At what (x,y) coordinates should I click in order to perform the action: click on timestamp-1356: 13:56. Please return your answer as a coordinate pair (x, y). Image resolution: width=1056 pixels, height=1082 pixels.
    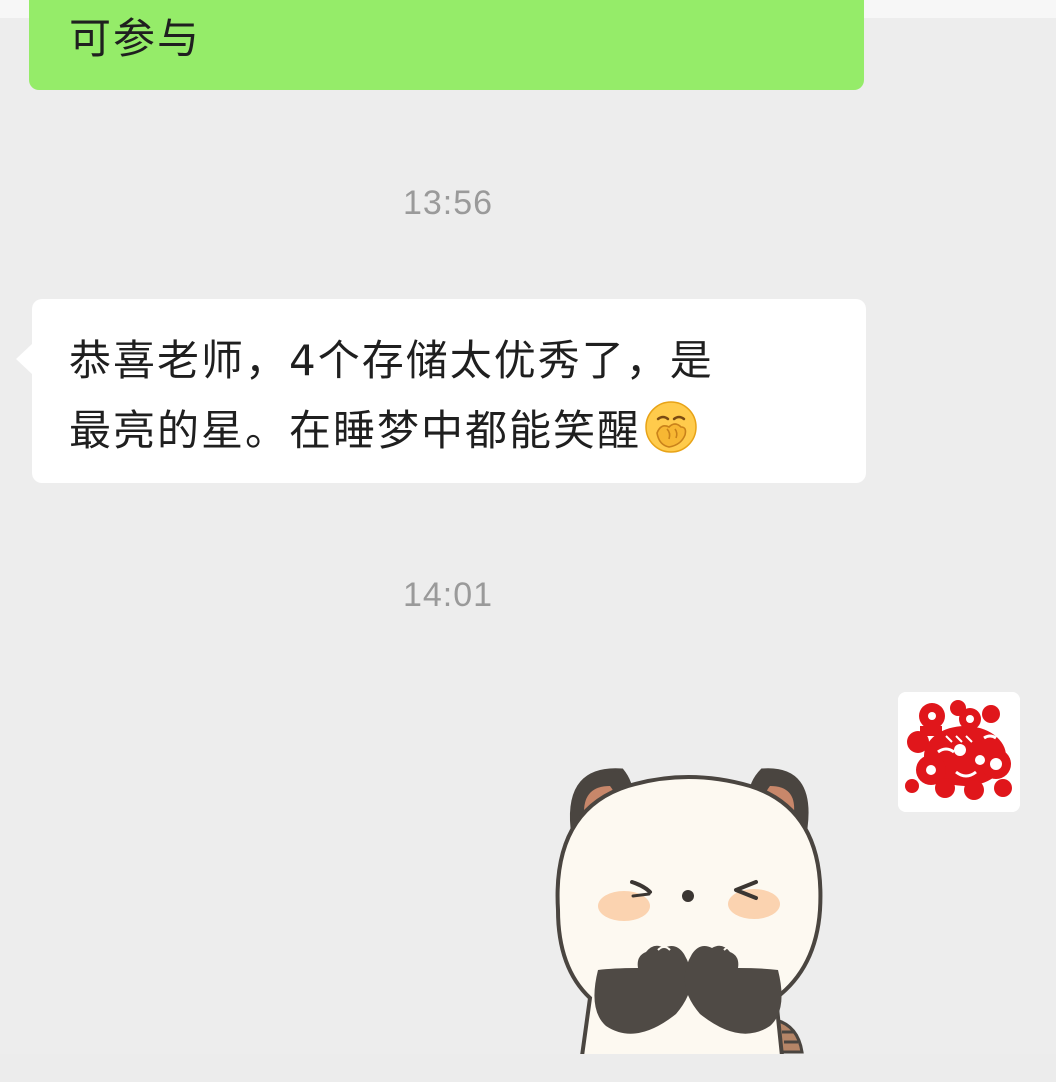
    Looking at the image, I should click on (448, 203).